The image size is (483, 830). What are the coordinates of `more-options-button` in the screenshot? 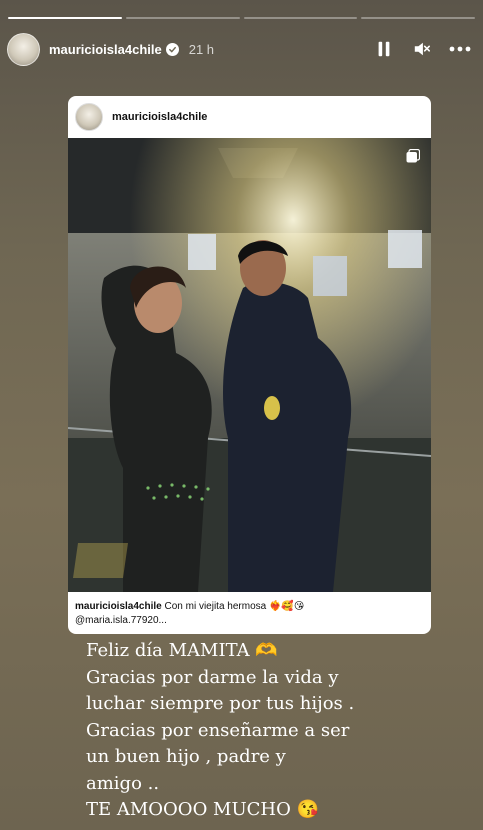 It's located at (460, 49).